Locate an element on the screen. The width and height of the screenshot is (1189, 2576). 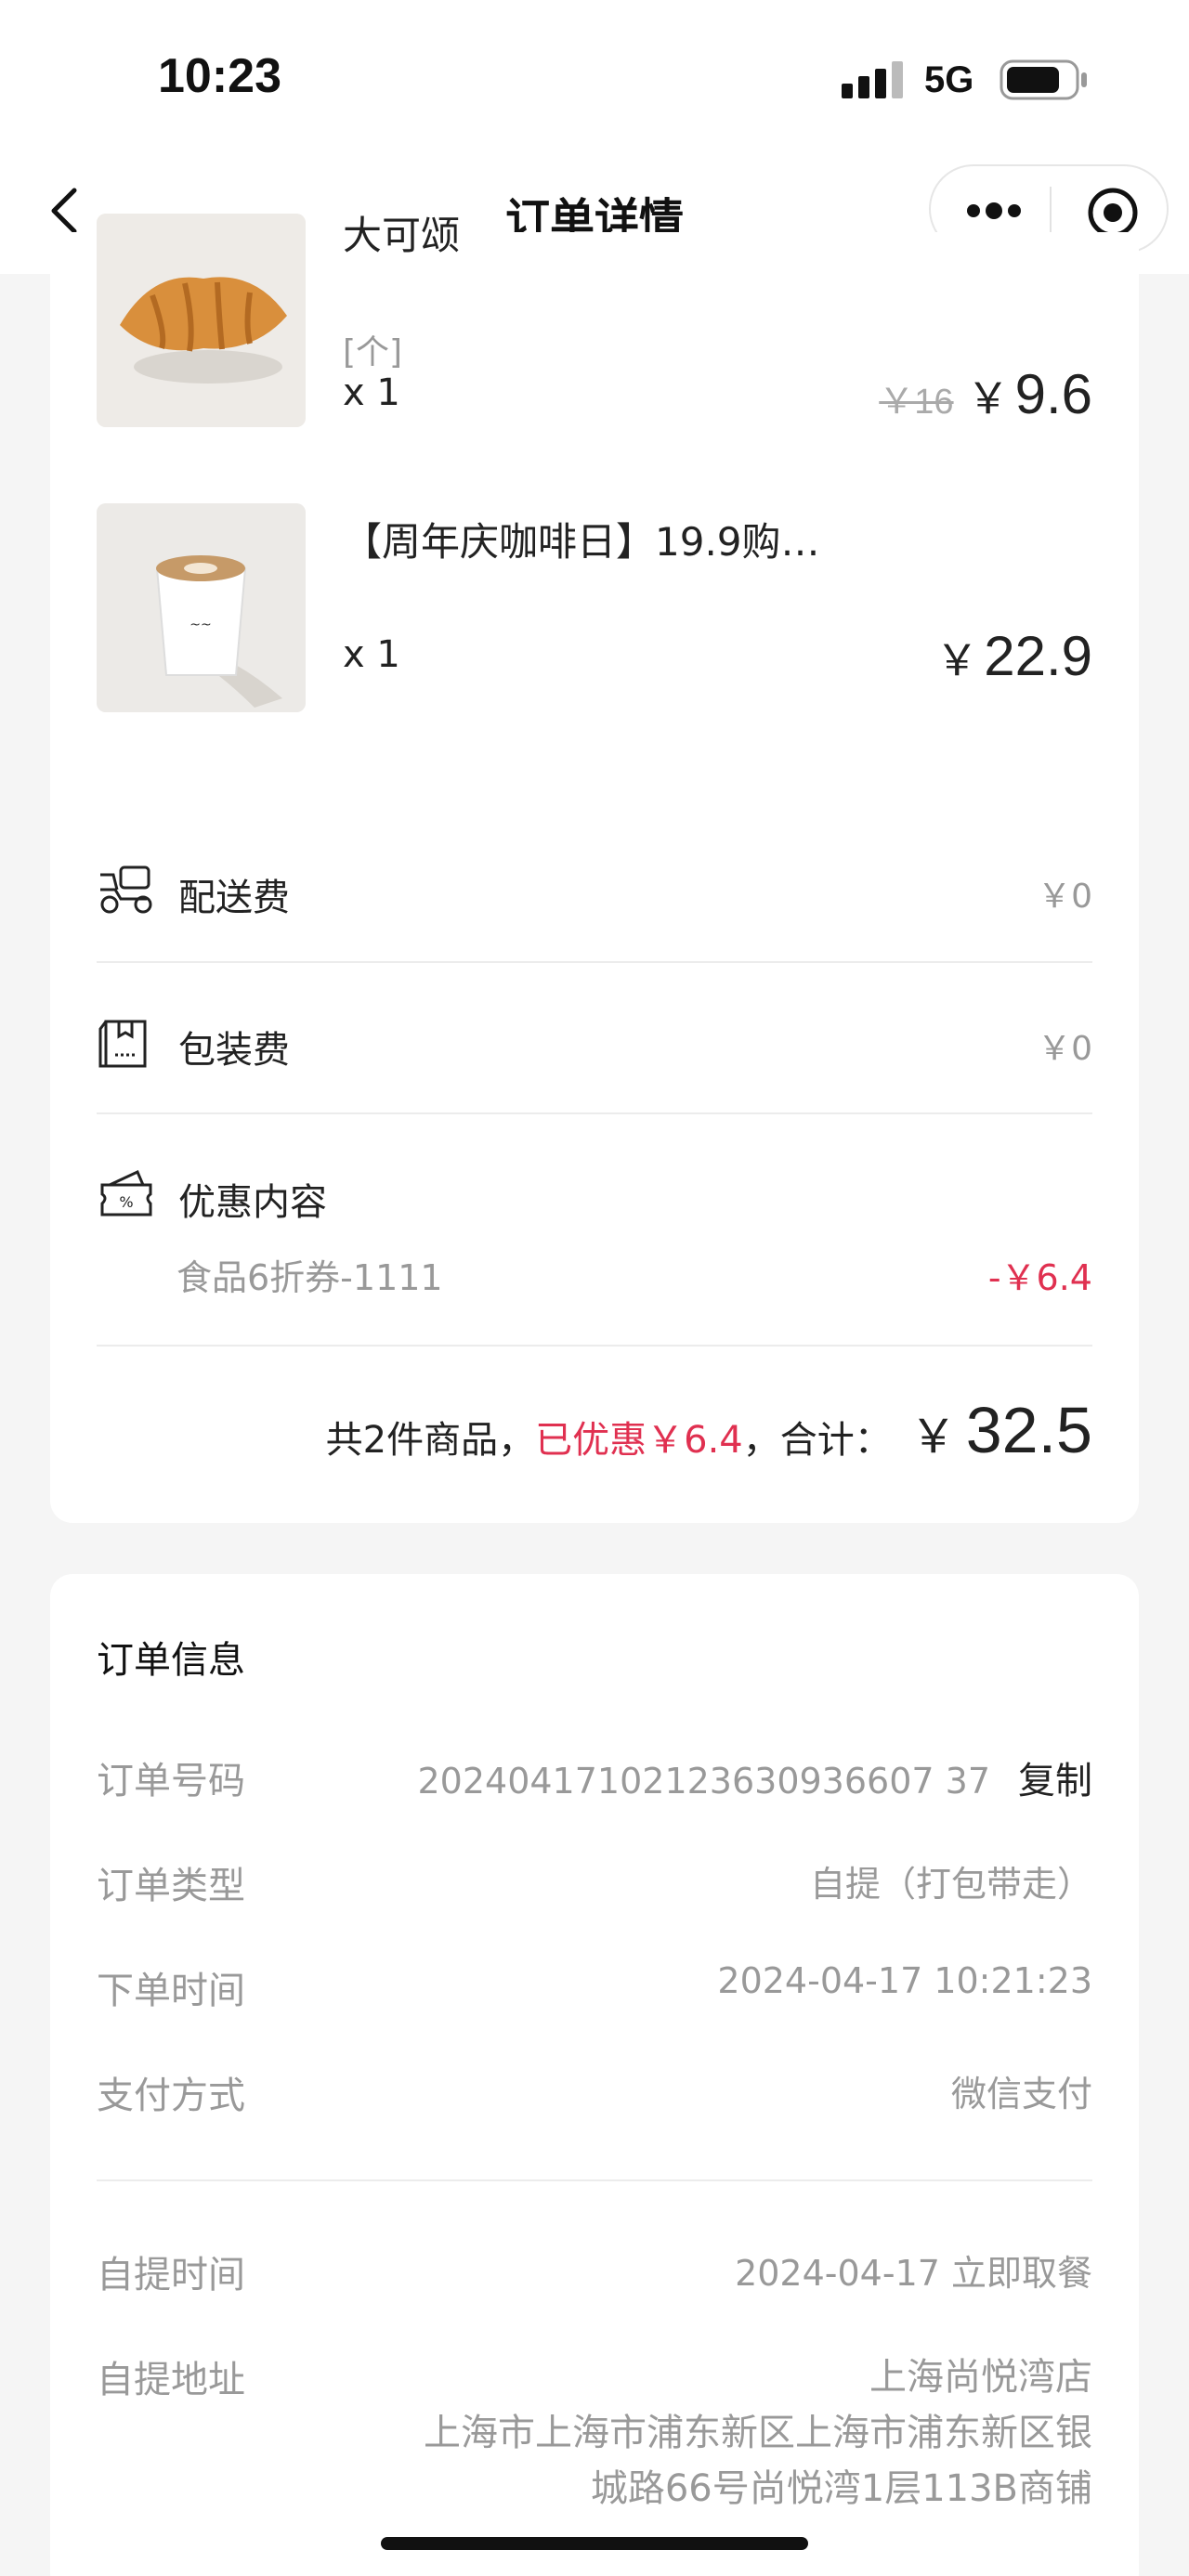
discount-row: % 优惠内容 is located at coordinates (594, 1196).